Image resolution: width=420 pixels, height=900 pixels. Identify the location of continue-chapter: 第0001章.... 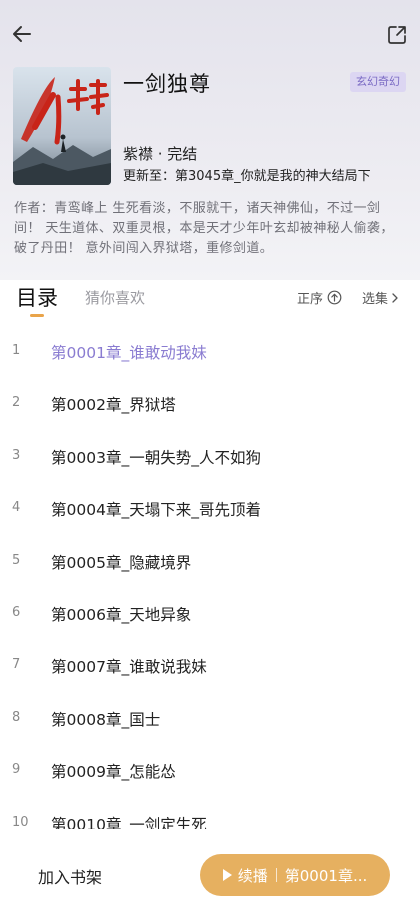
(326, 875).